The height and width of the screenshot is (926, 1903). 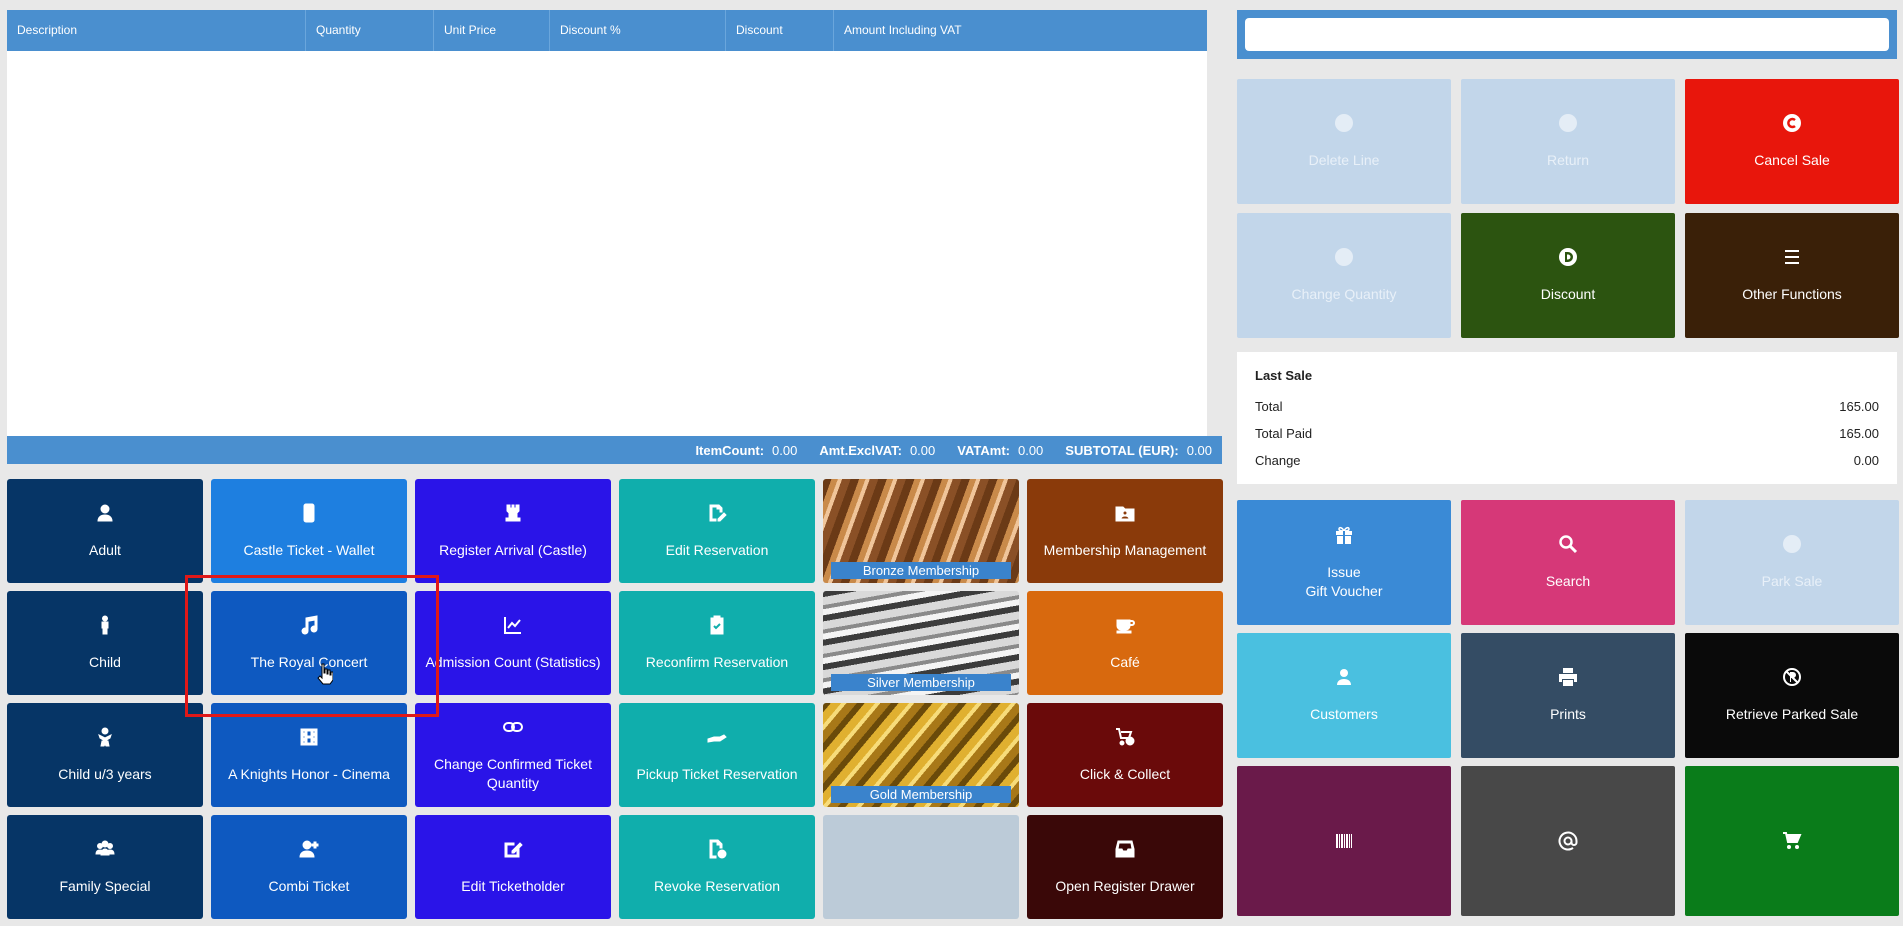 What do you see at coordinates (513, 867) in the screenshot?
I see `tile-edit-ticketholder: Edit Ticketholder` at bounding box center [513, 867].